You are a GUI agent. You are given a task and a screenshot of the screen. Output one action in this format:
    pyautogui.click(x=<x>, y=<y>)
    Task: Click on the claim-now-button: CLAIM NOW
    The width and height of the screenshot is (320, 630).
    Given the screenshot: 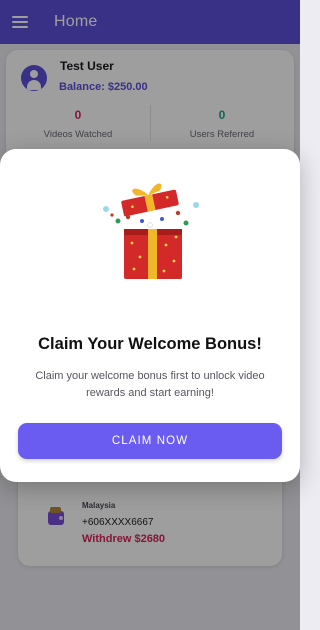 What is the action you would take?
    pyautogui.click(x=150, y=441)
    